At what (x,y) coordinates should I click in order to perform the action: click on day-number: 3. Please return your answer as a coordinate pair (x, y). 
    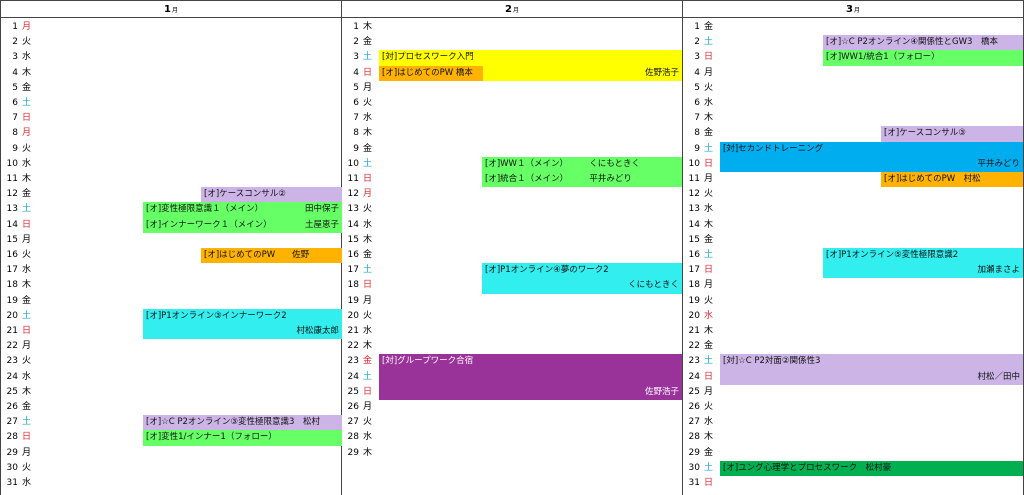
    Looking at the image, I should click on (356, 57).